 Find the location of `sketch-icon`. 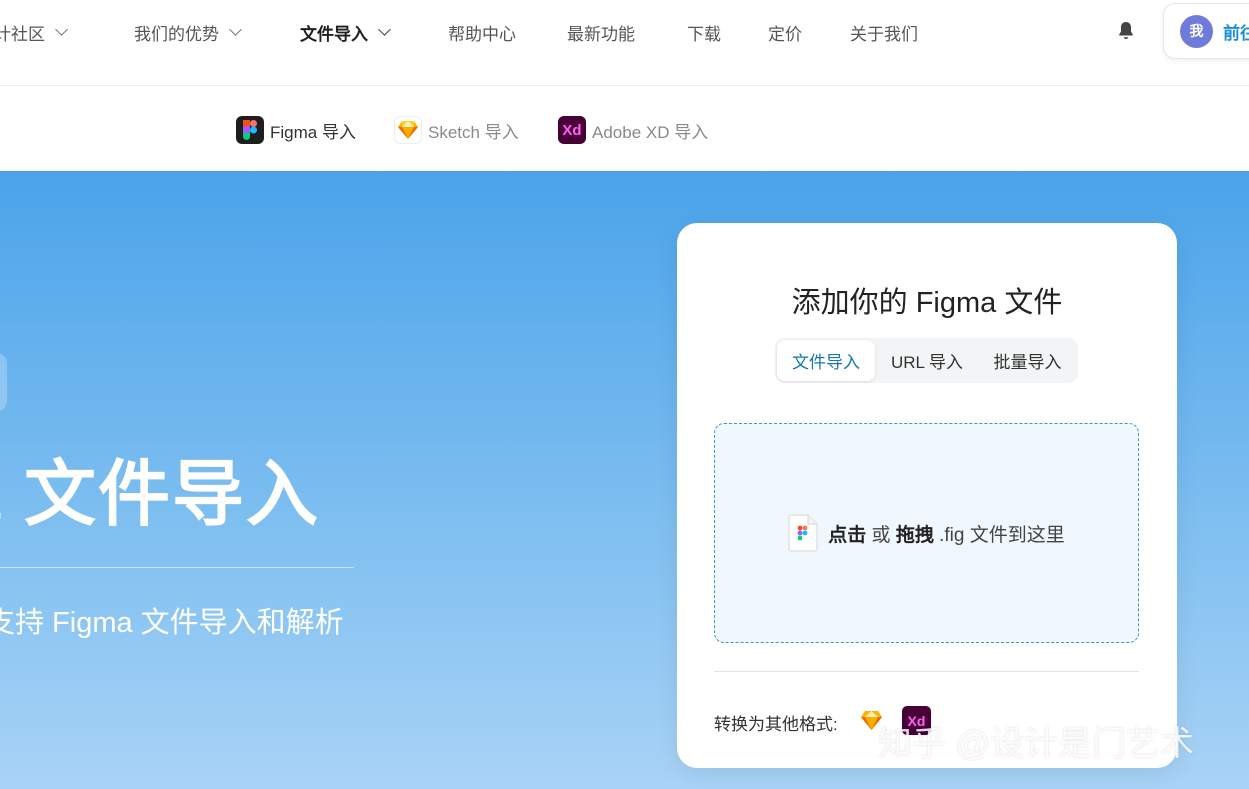

sketch-icon is located at coordinates (408, 130).